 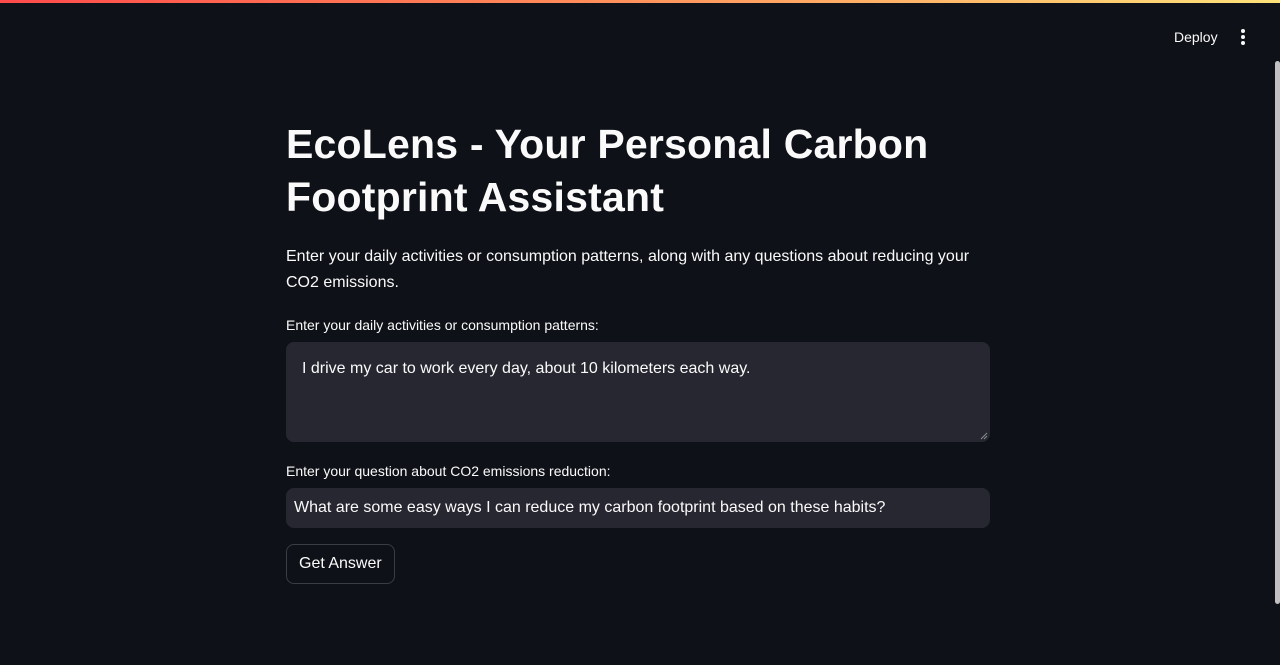 What do you see at coordinates (984, 436) in the screenshot?
I see `resize-handle-icon` at bounding box center [984, 436].